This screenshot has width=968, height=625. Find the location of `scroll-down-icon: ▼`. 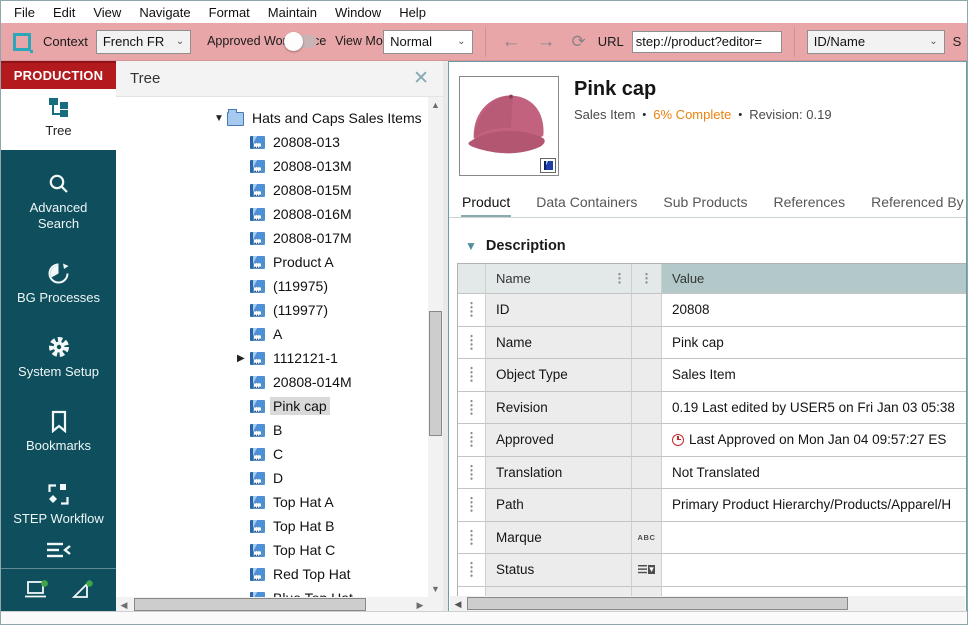

scroll-down-icon: ▼ is located at coordinates (435, 589).